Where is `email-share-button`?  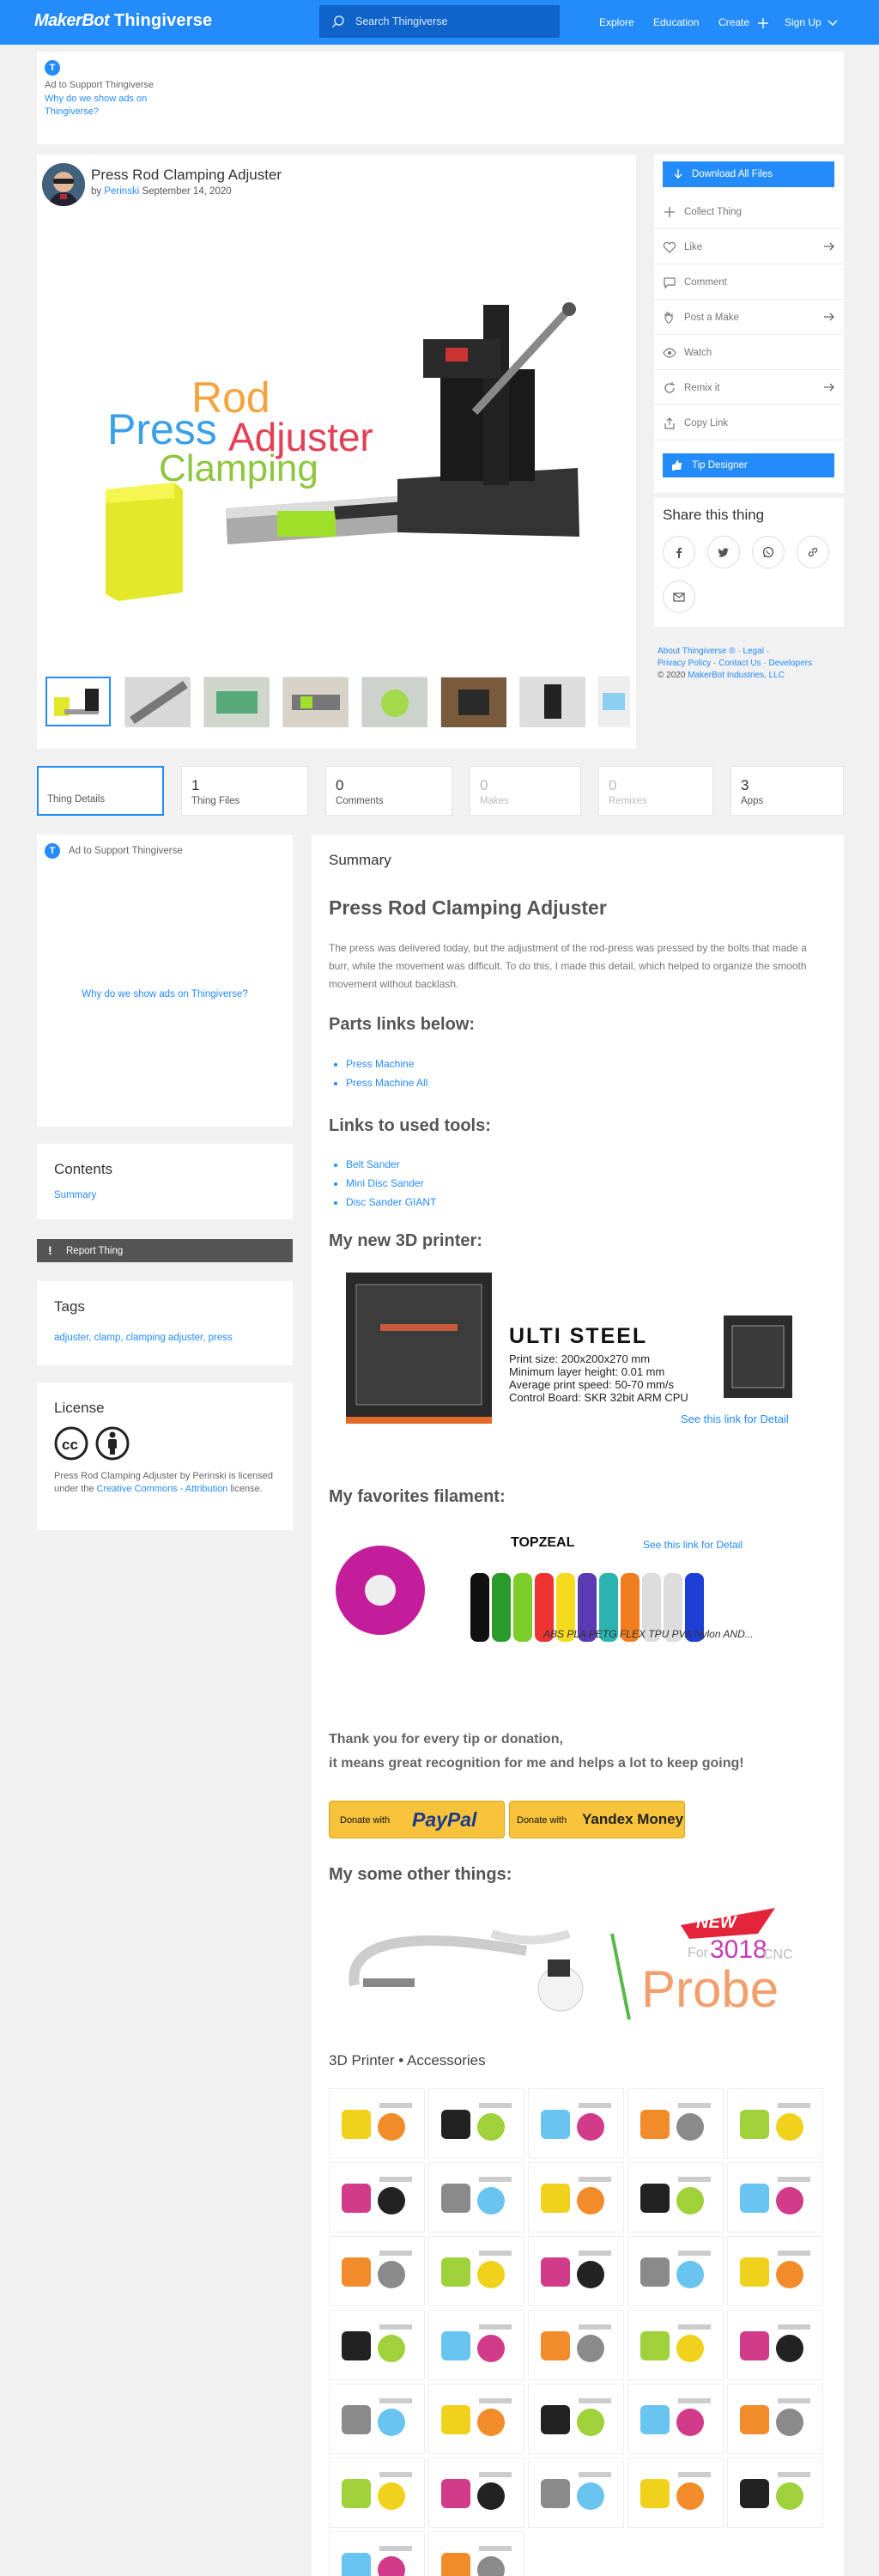
email-share-button is located at coordinates (679, 596).